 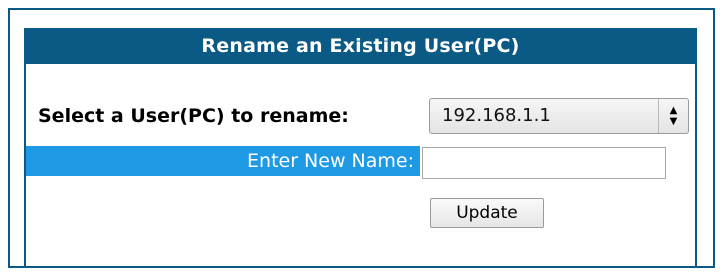 What do you see at coordinates (330, 161) in the screenshot?
I see `new-name-label: Enter New Name:` at bounding box center [330, 161].